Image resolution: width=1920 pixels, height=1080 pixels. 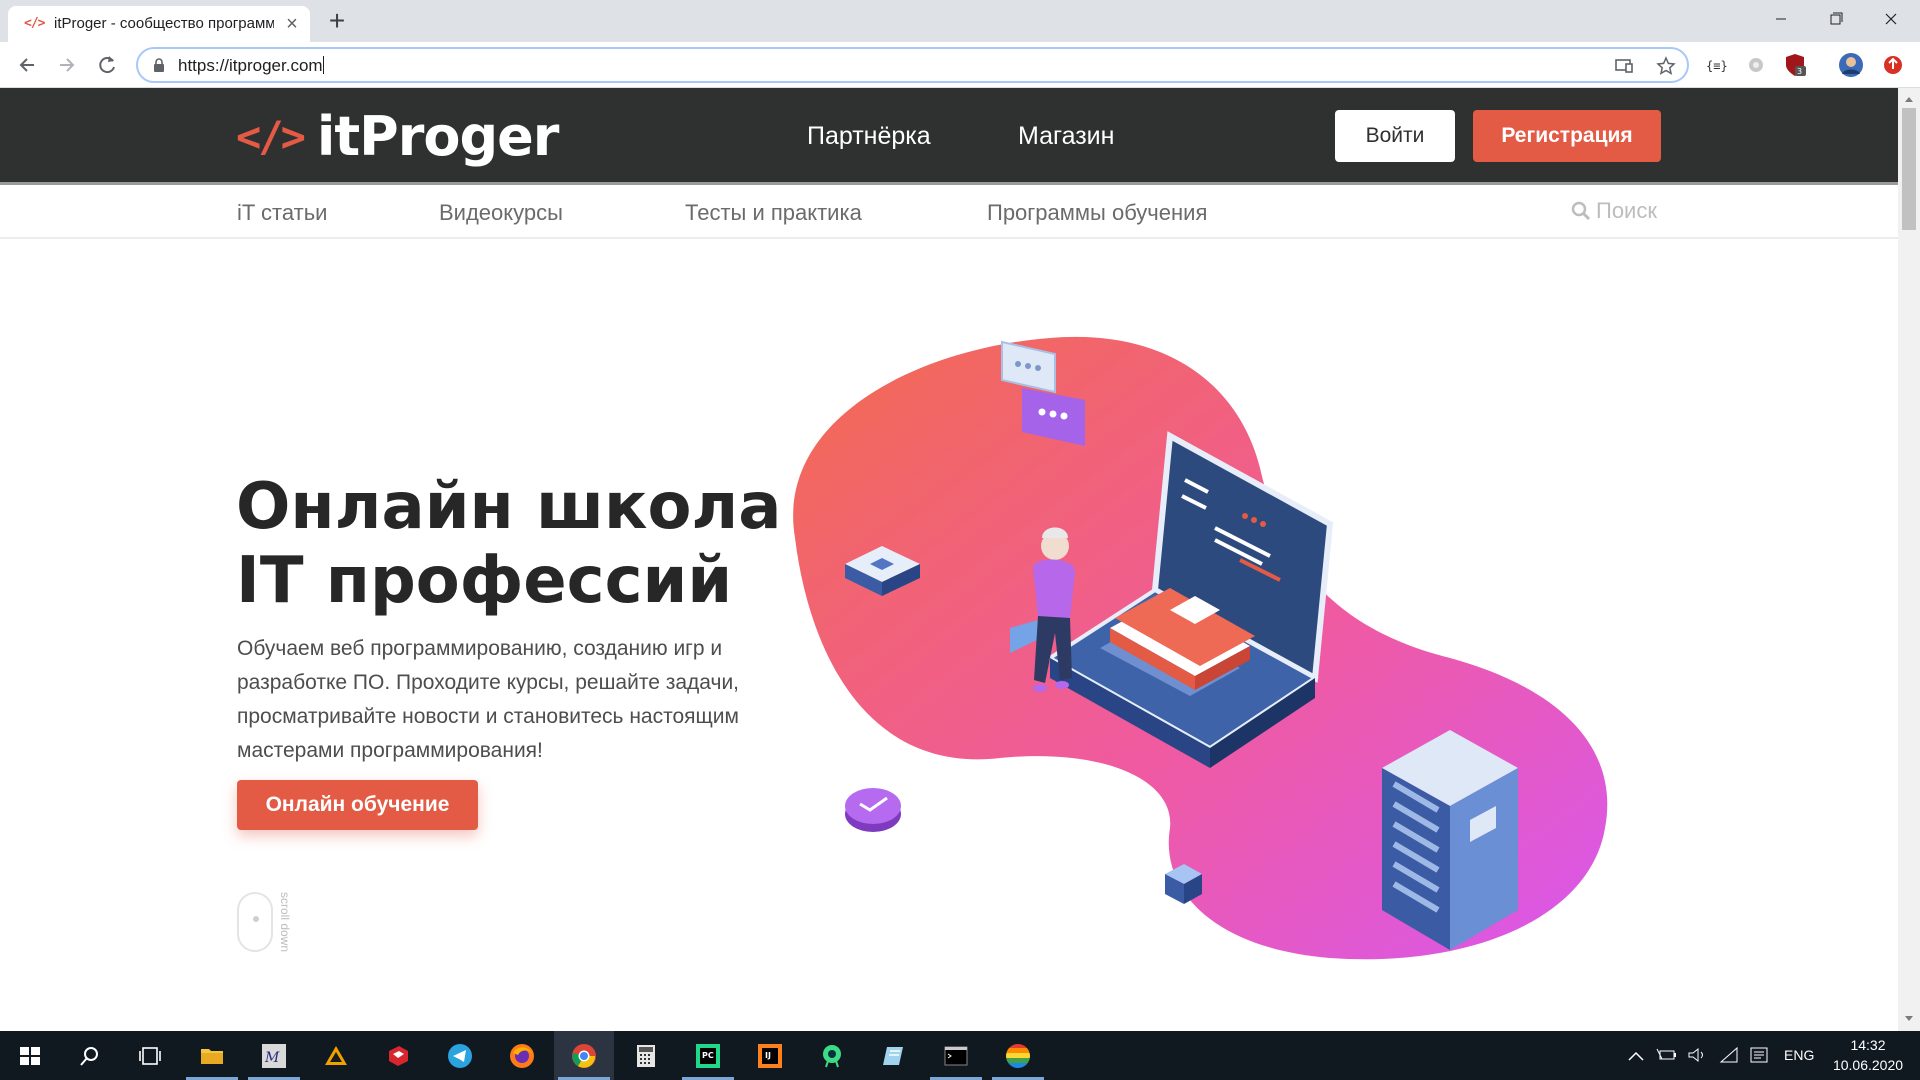 What do you see at coordinates (1799, 1055) in the screenshot?
I see `input-language: ENG` at bounding box center [1799, 1055].